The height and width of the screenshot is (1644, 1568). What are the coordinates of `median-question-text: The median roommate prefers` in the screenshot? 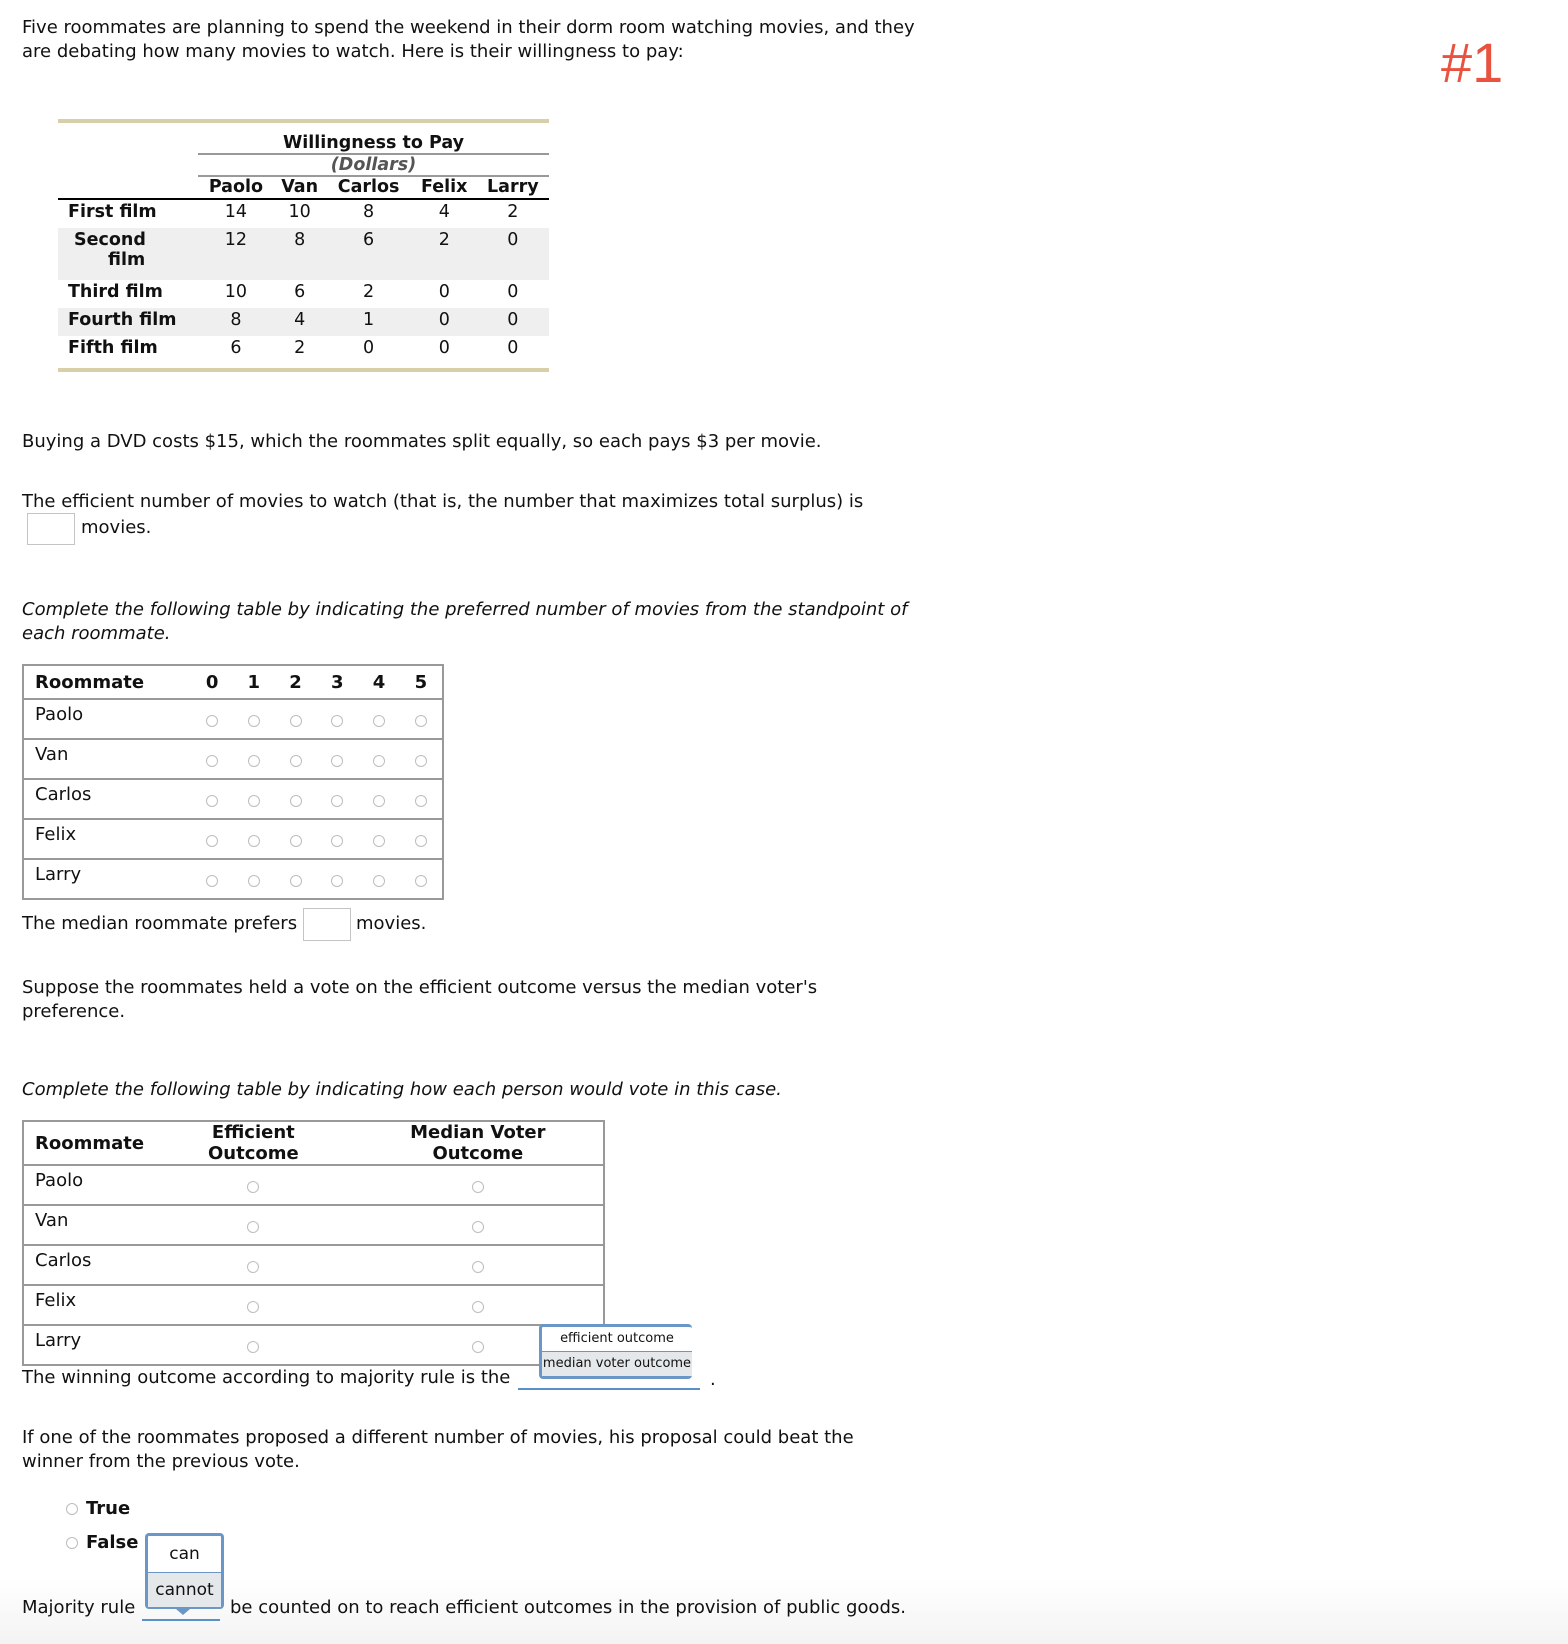 It's located at (160, 923).